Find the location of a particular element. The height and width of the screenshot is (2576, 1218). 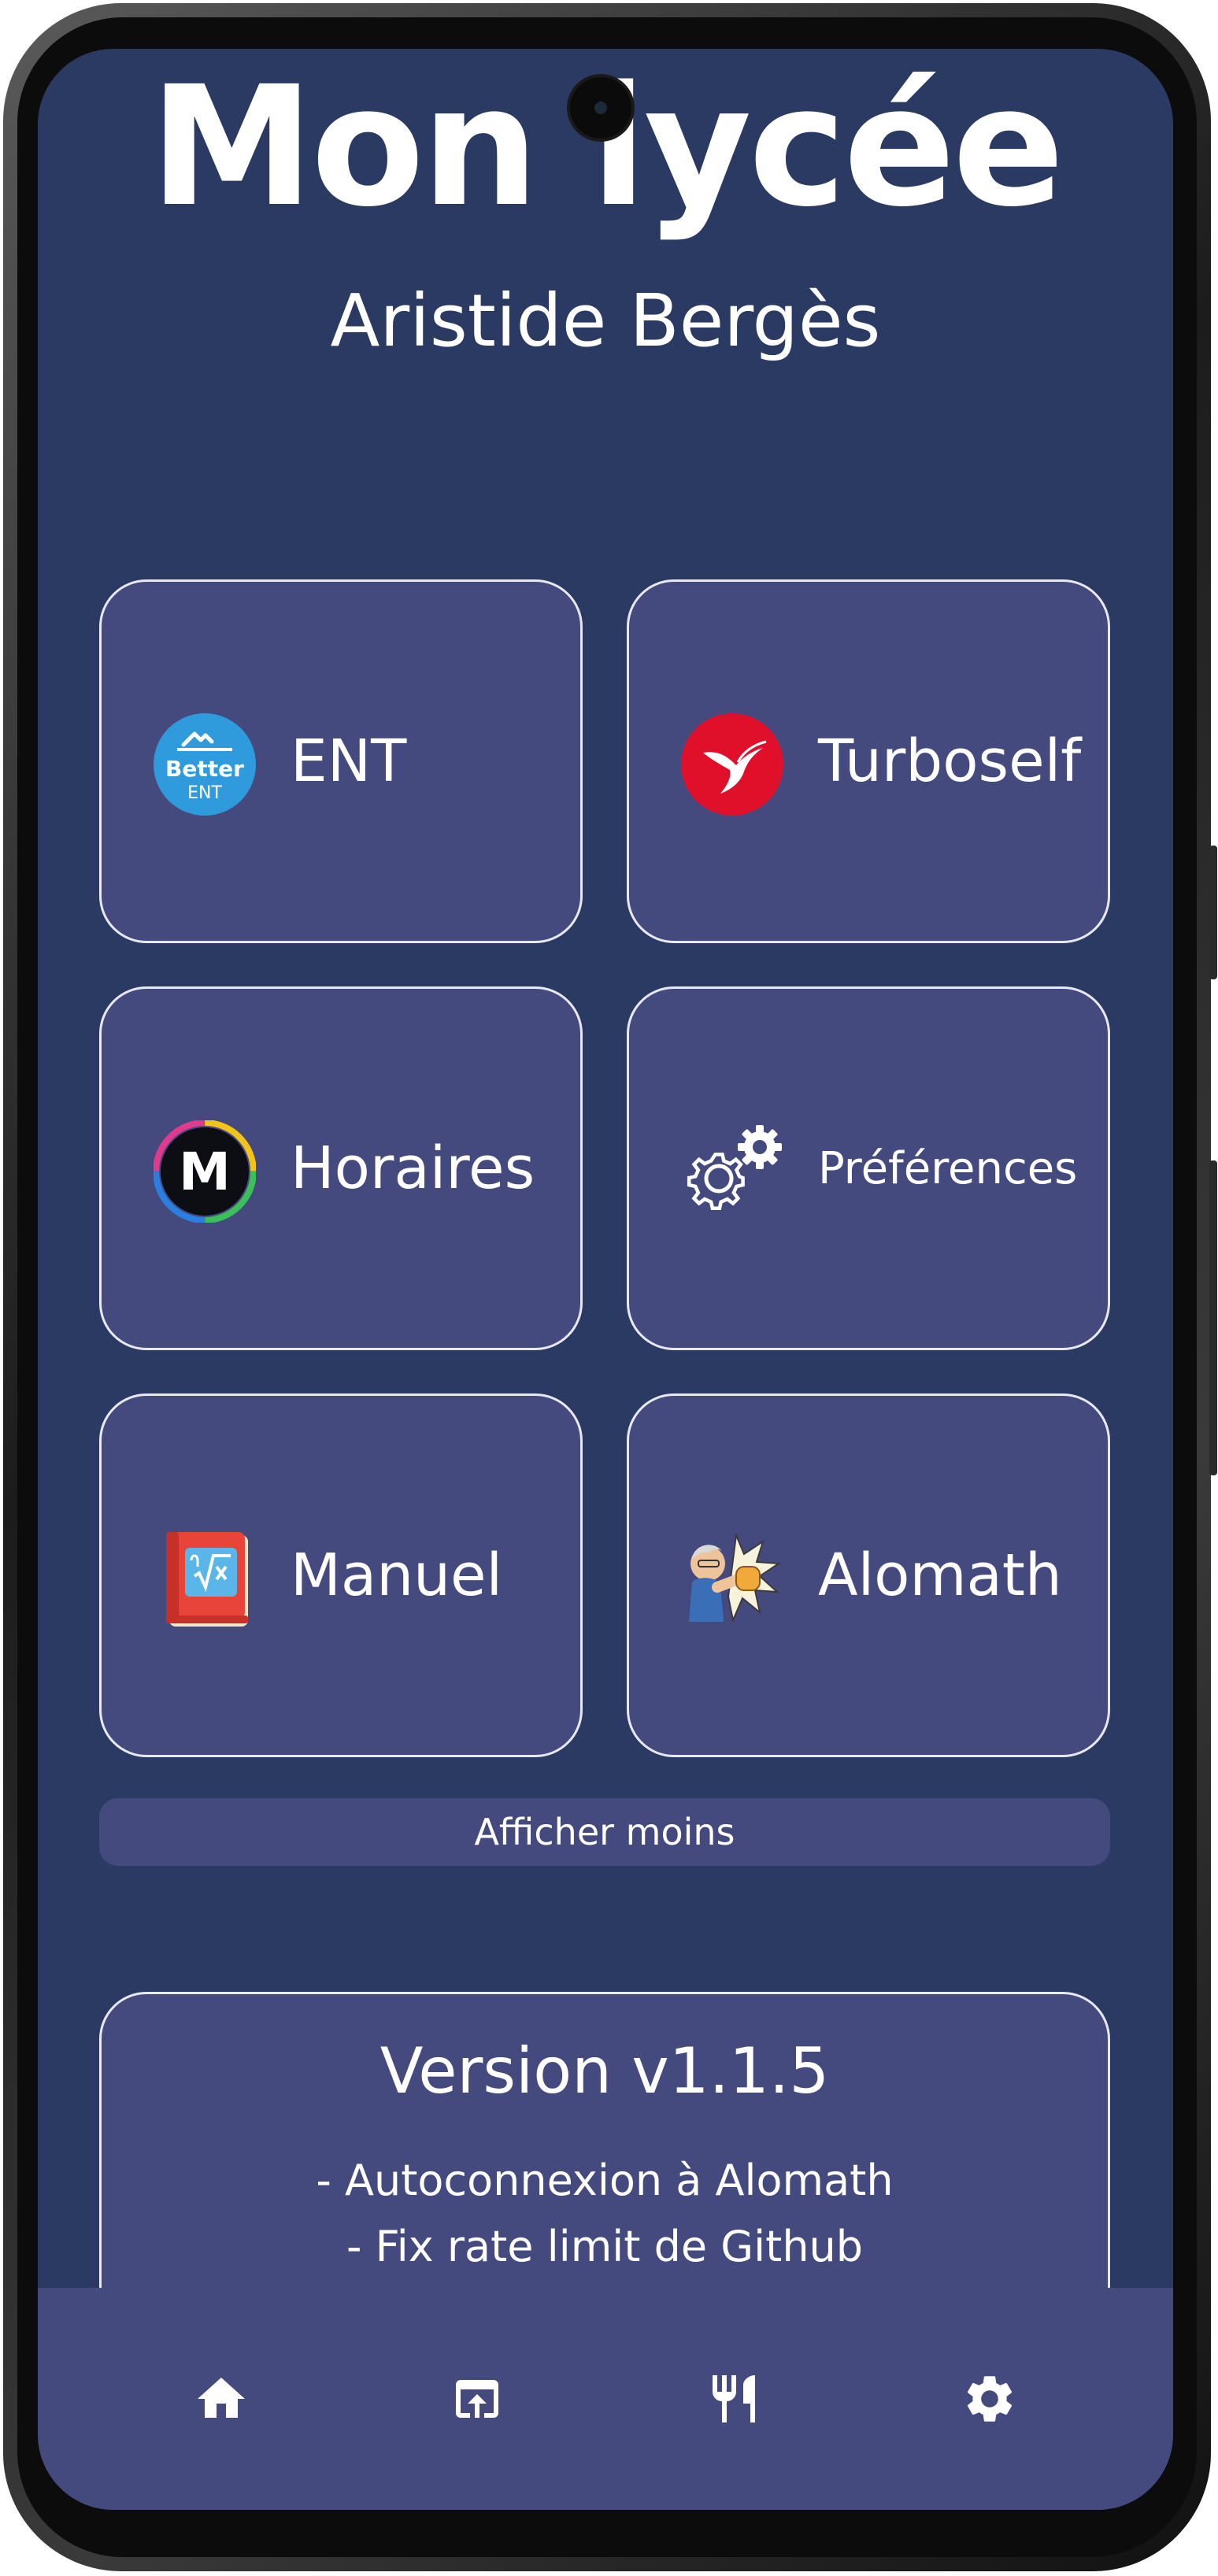

home-icon is located at coordinates (221, 2398).